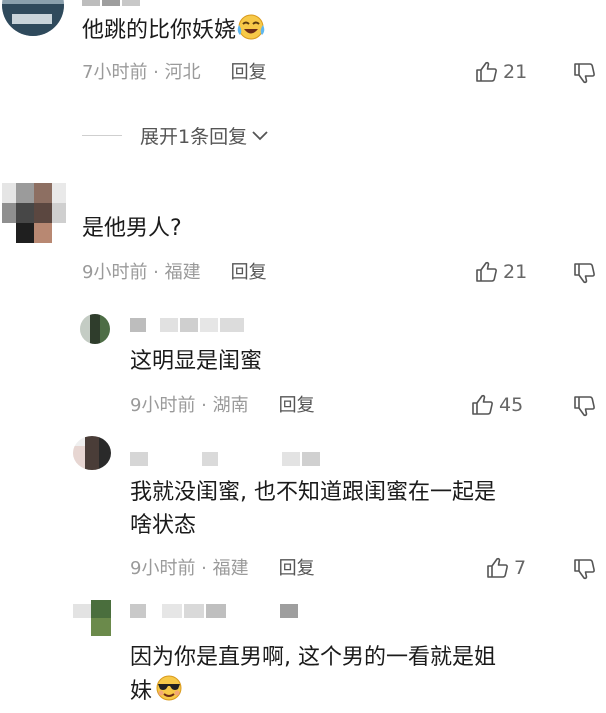 The image size is (606, 713). What do you see at coordinates (132, 228) in the screenshot?
I see `comment-text: 是他男人?` at bounding box center [132, 228].